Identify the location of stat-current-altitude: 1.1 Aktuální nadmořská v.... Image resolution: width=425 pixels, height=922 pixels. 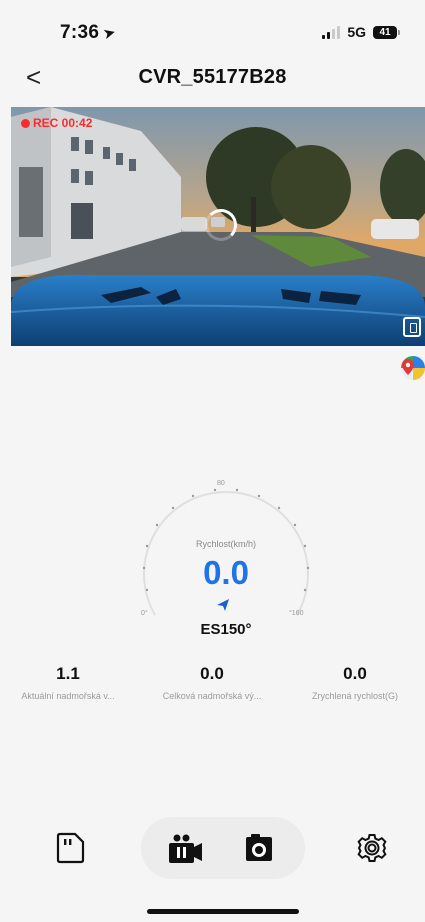
(69, 682).